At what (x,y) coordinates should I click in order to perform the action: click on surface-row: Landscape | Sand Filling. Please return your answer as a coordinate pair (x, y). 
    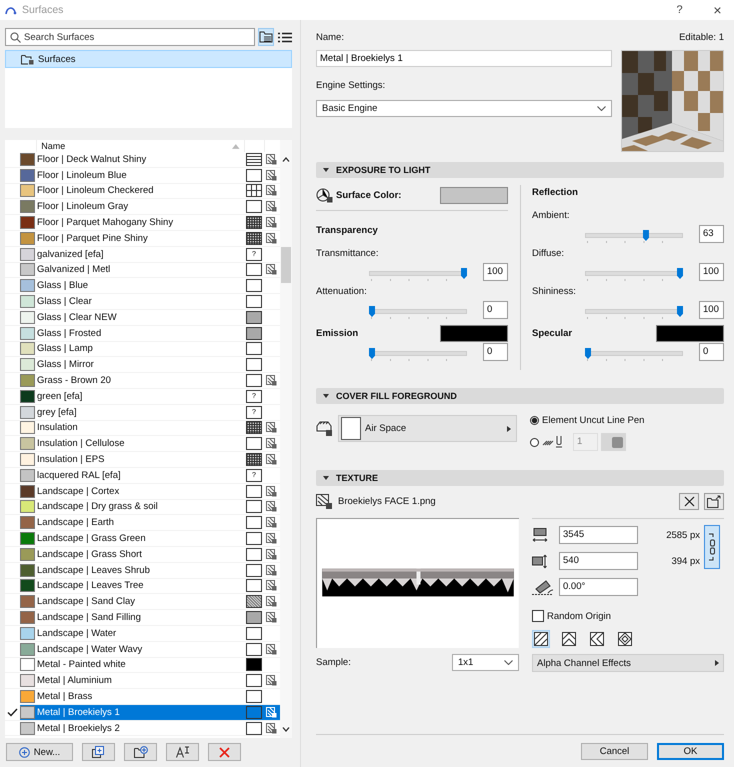
    Looking at the image, I should click on (142, 618).